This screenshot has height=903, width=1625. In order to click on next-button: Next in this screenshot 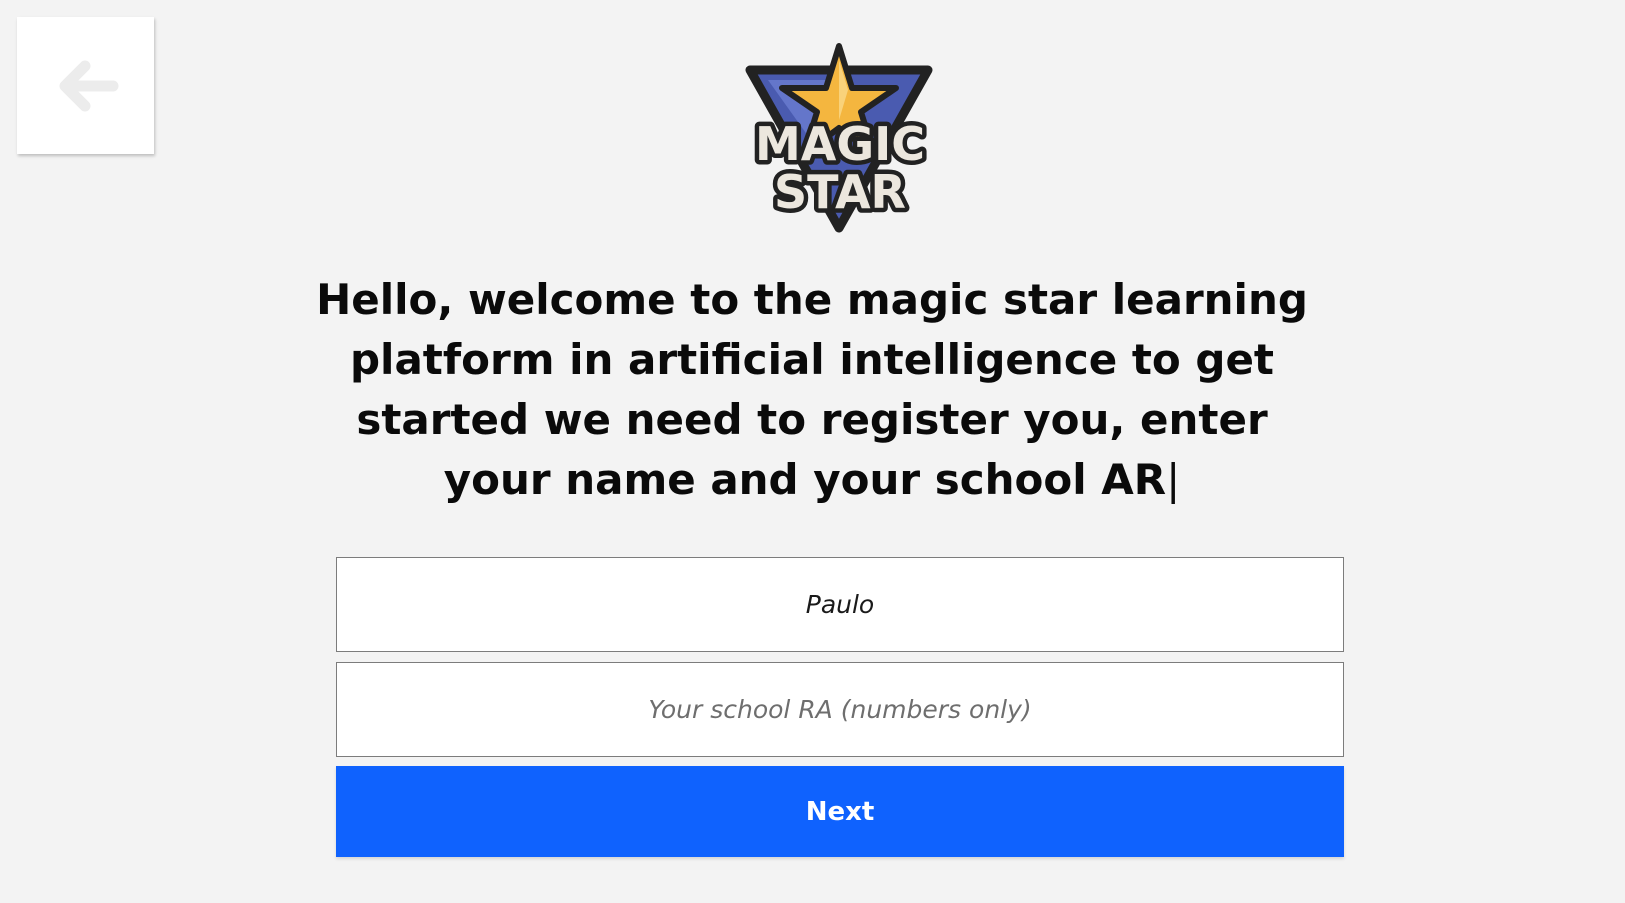, I will do `click(840, 811)`.